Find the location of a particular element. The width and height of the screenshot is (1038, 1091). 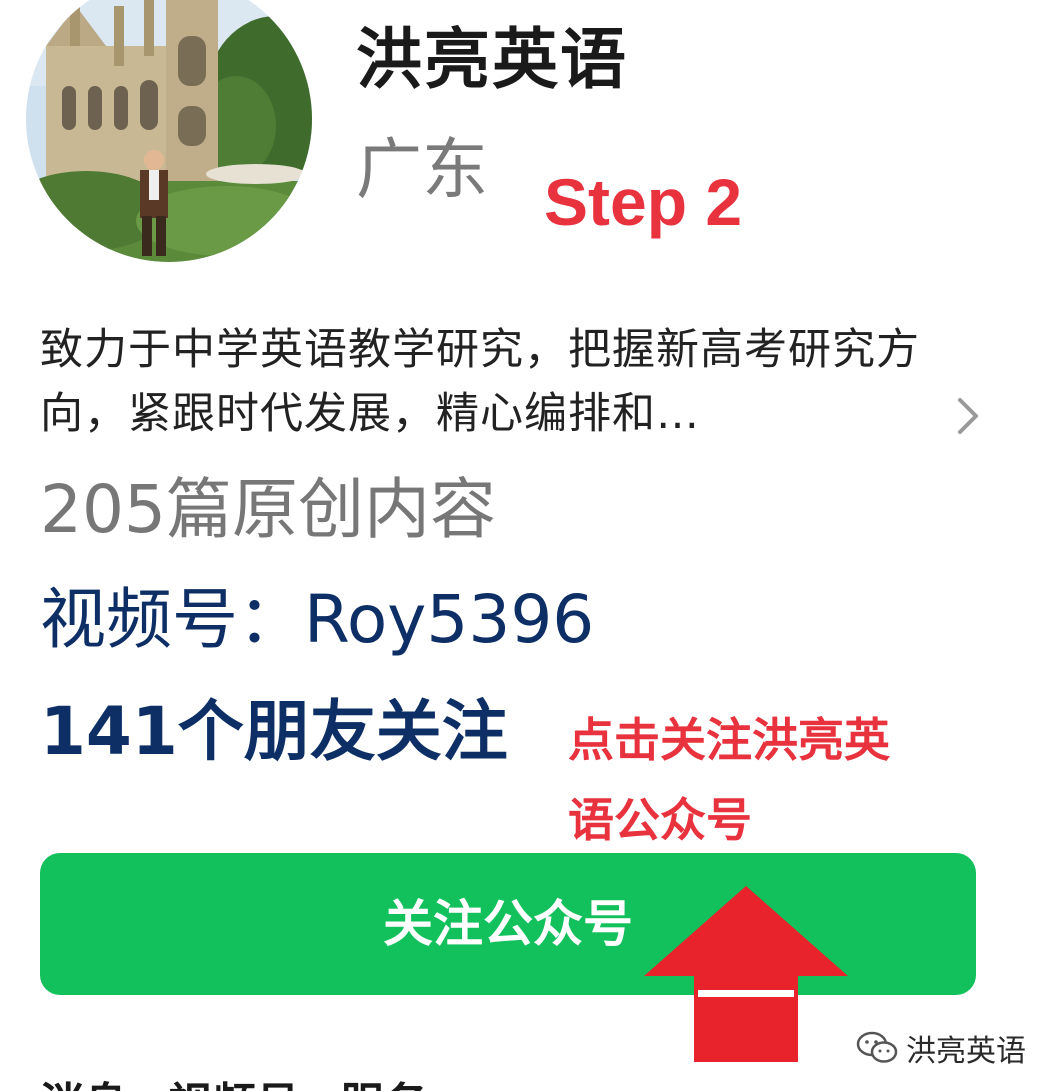

wechat-icon is located at coordinates (877, 1047).